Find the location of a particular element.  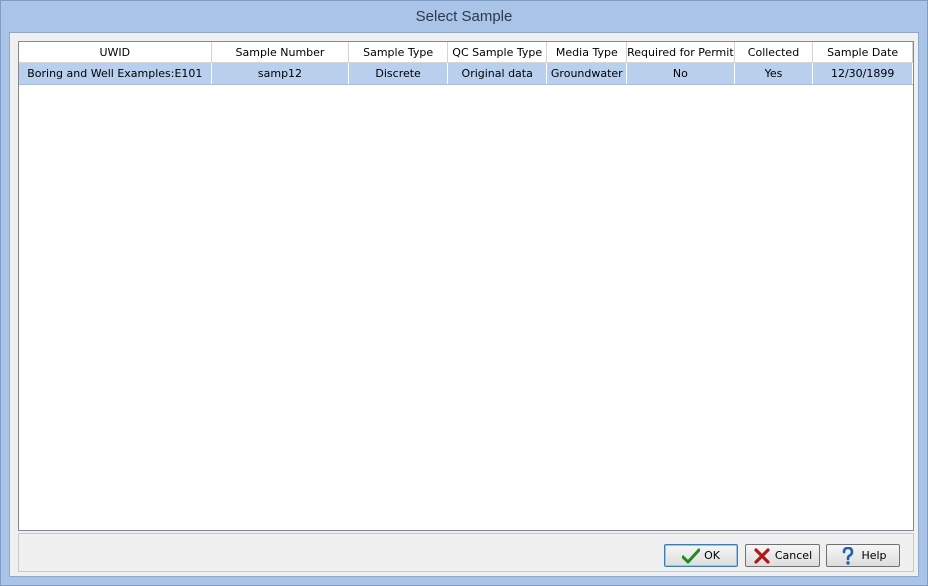

help-button-label: Help is located at coordinates (874, 555).